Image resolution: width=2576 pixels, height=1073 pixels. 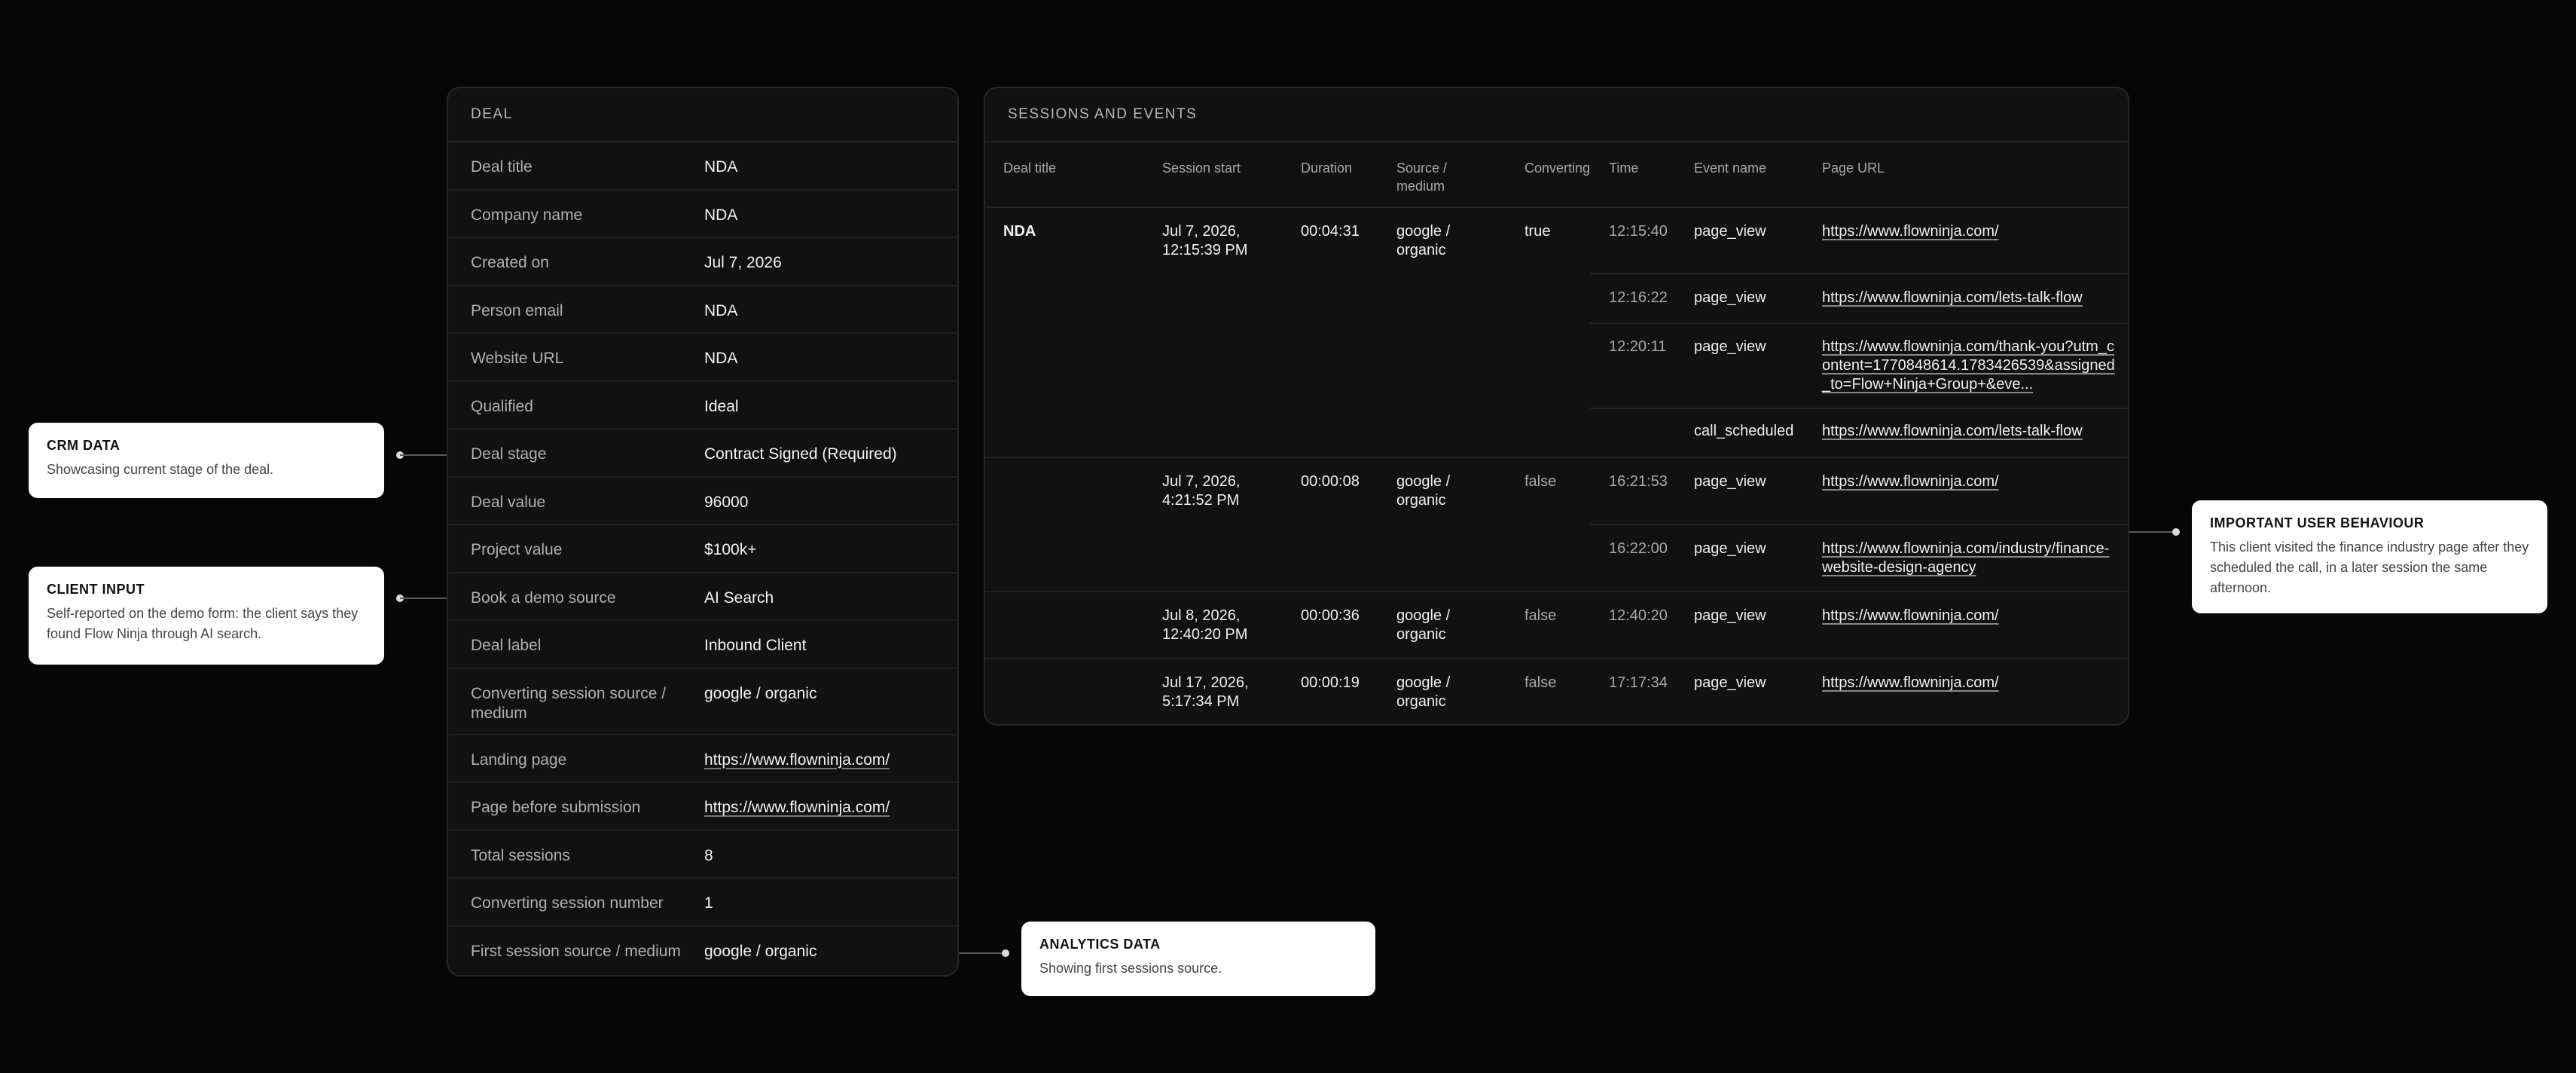 What do you see at coordinates (1422, 177) in the screenshot?
I see `col-header-source: Source / medium` at bounding box center [1422, 177].